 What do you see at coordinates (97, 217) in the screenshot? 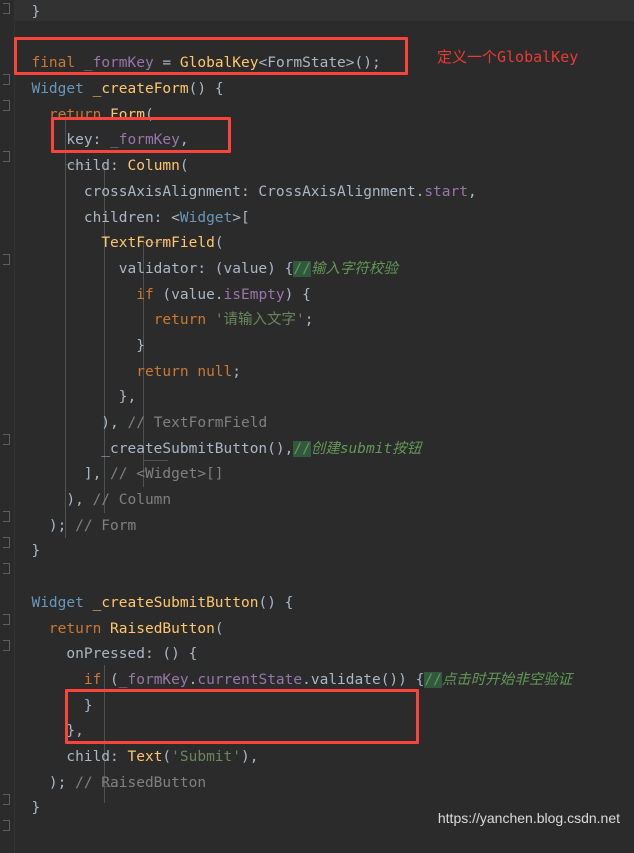
I see `code-token: children: <` at bounding box center [97, 217].